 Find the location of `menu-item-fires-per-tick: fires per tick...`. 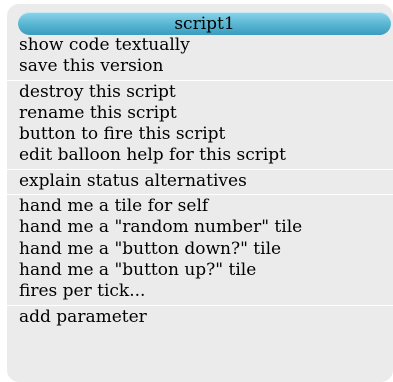

menu-item-fires-per-tick: fires per tick... is located at coordinates (200, 291).